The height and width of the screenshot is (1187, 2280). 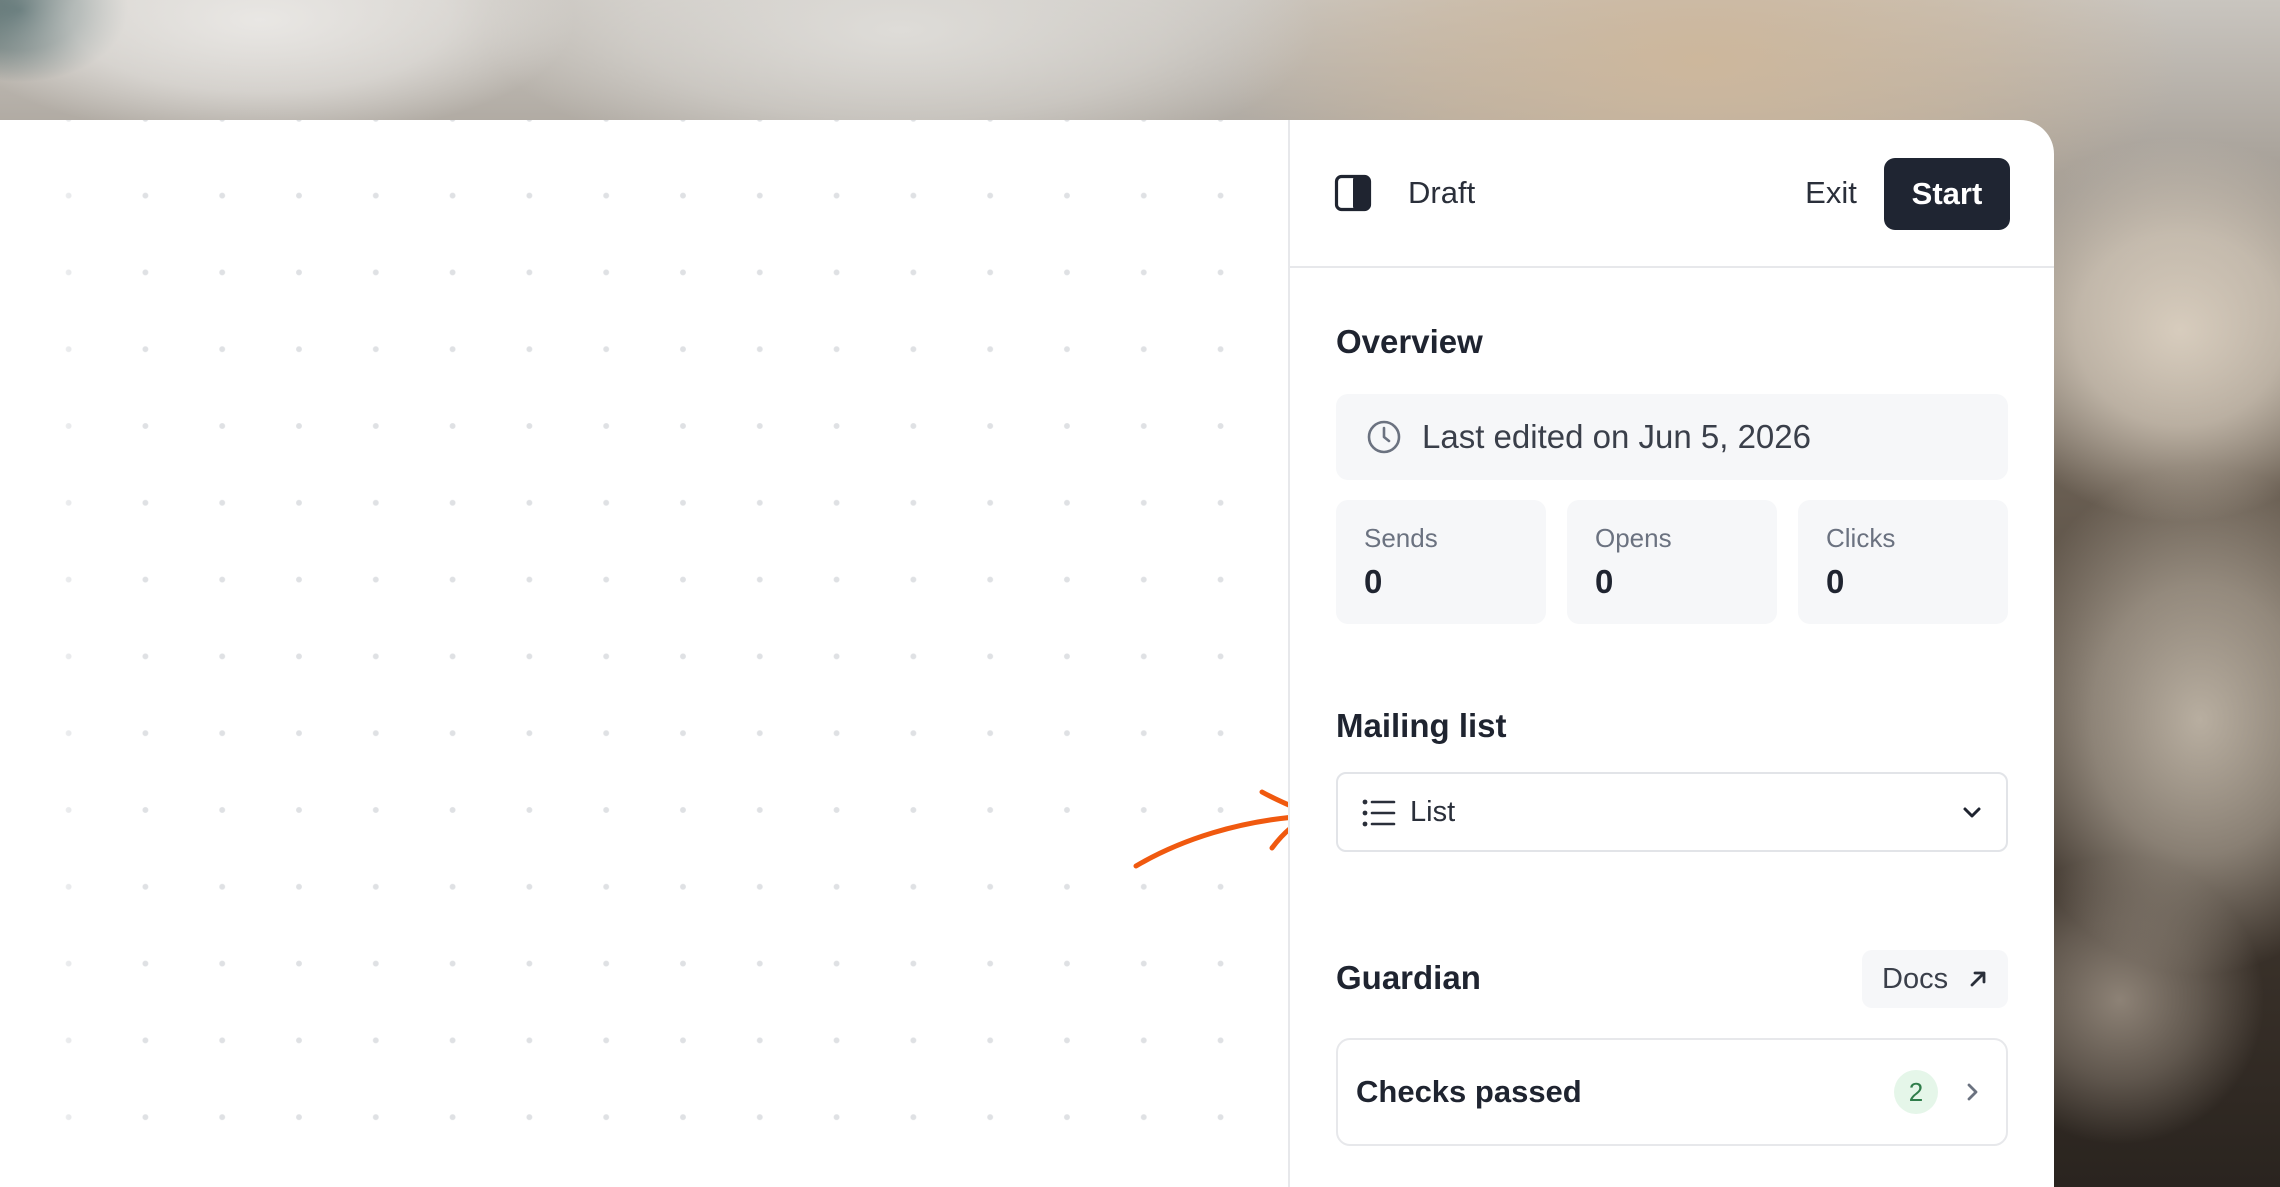 I want to click on stat-label: Clicks, so click(x=1861, y=538).